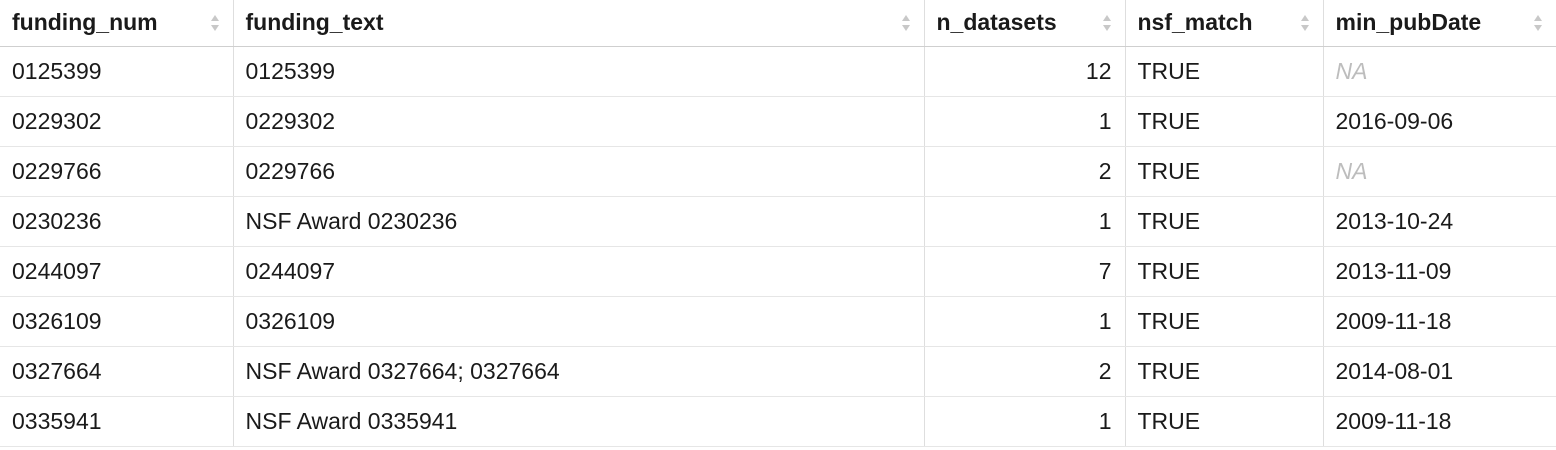 Image resolution: width=1556 pixels, height=450 pixels. I want to click on cell-funding-text: 0229766, so click(579, 171).